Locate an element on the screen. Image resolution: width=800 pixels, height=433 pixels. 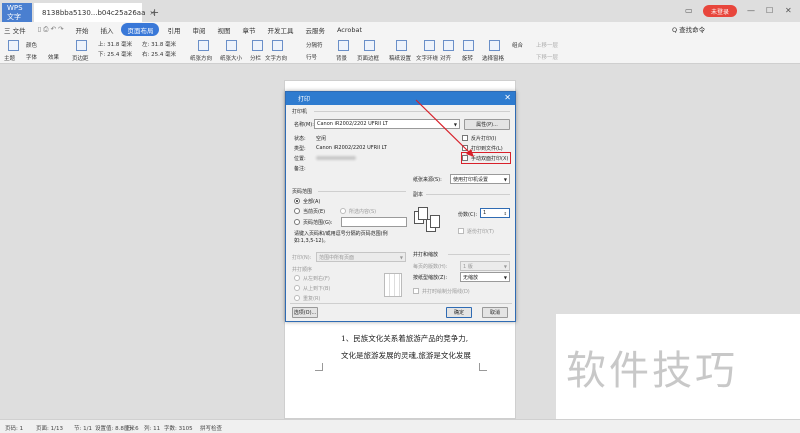
selection-pane-button: 选择窗格 is located at coordinates (493, 58).